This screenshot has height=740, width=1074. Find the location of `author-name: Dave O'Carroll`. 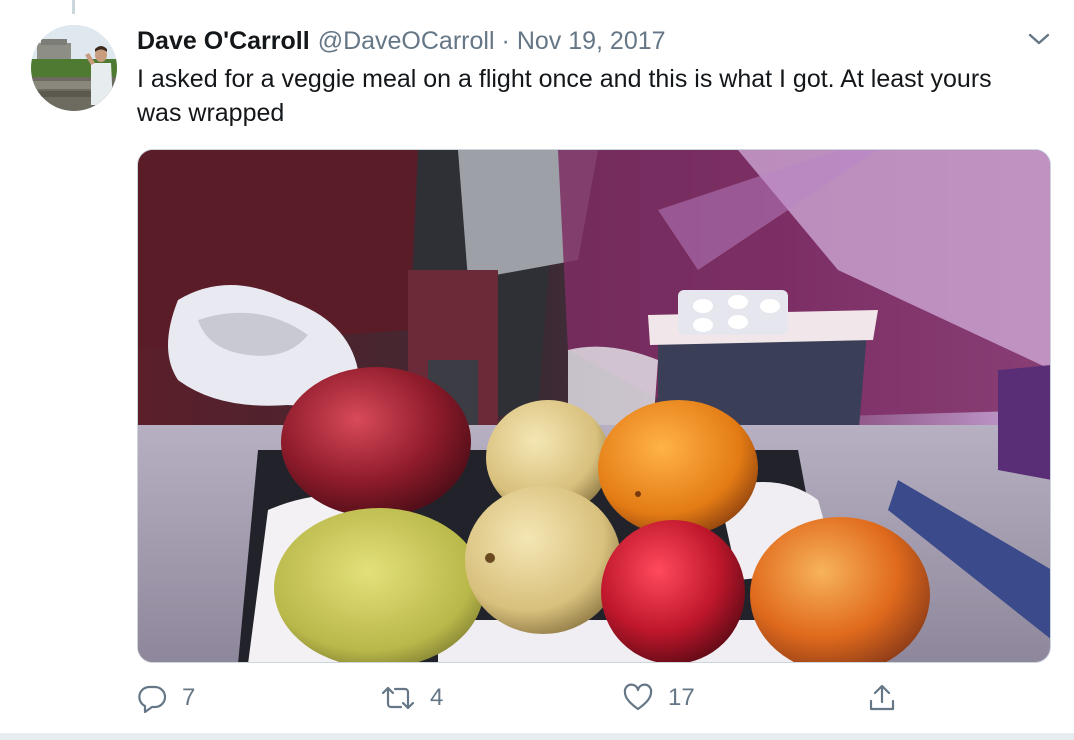

author-name: Dave O'Carroll is located at coordinates (223, 41).